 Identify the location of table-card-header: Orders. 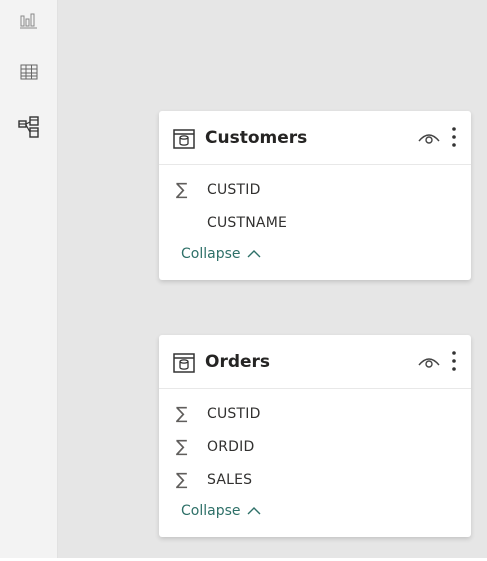
(315, 362).